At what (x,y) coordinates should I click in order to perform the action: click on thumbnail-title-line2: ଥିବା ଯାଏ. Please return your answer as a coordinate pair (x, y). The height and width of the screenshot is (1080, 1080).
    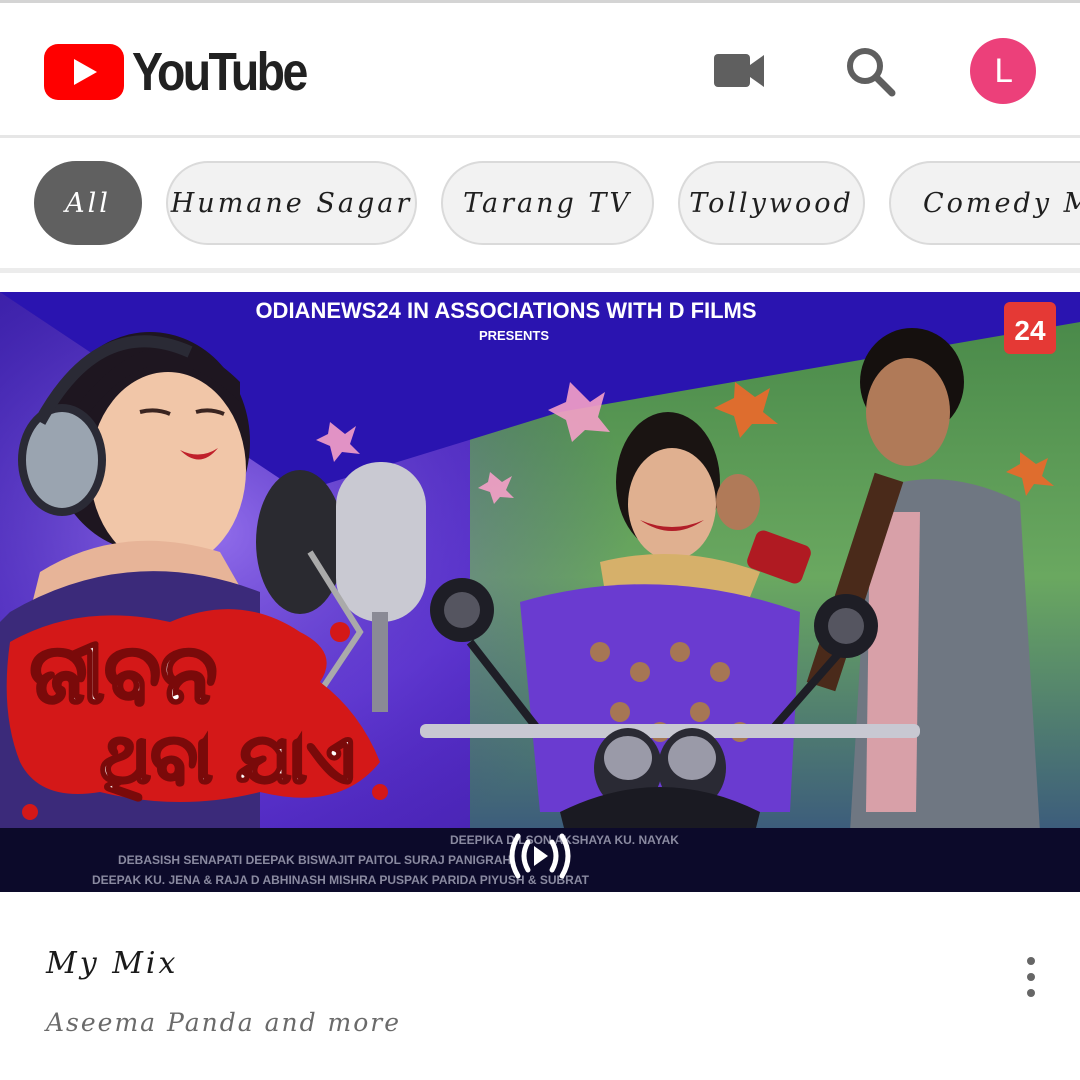
    Looking at the image, I should click on (227, 760).